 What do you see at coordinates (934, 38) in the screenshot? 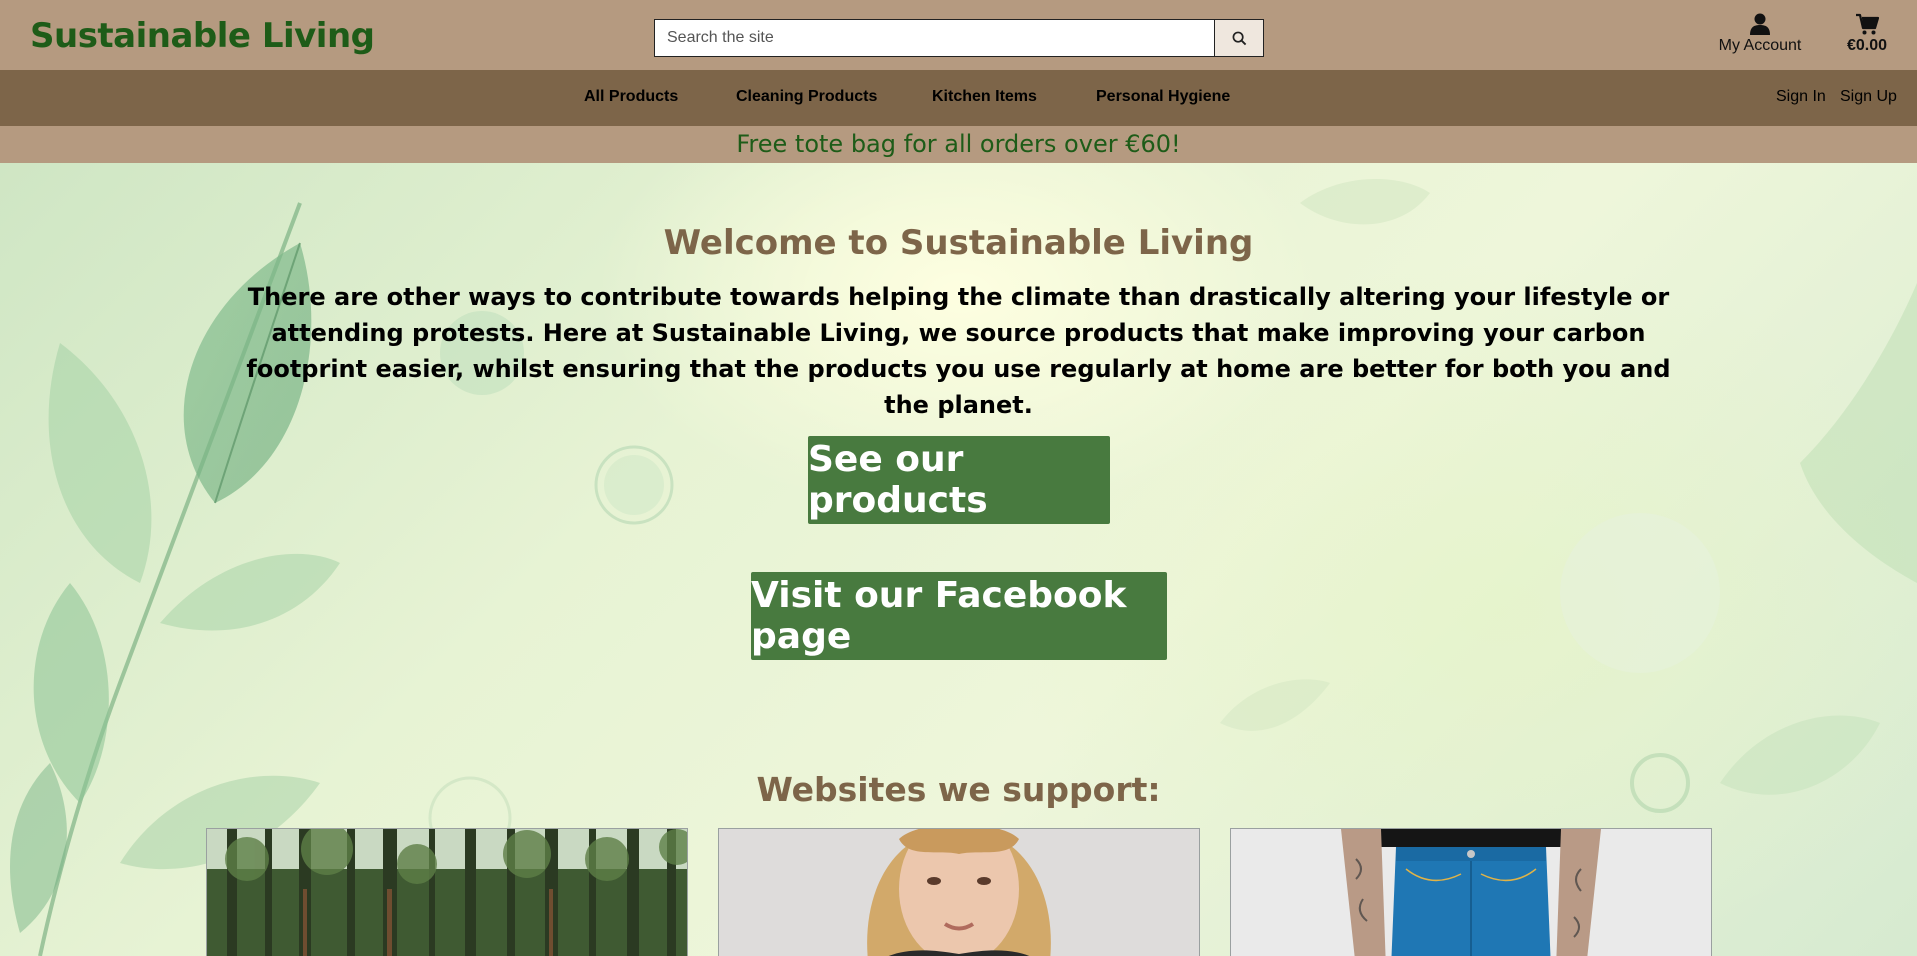
I see `search-input` at bounding box center [934, 38].